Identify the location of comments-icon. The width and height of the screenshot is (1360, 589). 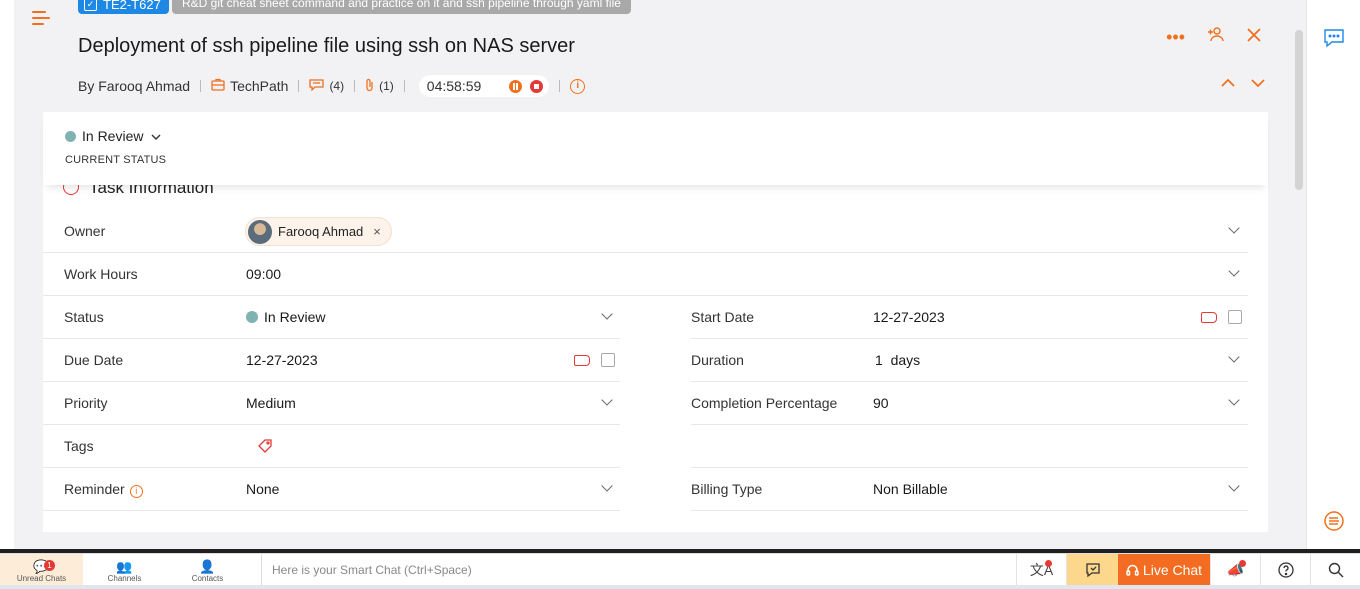
(317, 86).